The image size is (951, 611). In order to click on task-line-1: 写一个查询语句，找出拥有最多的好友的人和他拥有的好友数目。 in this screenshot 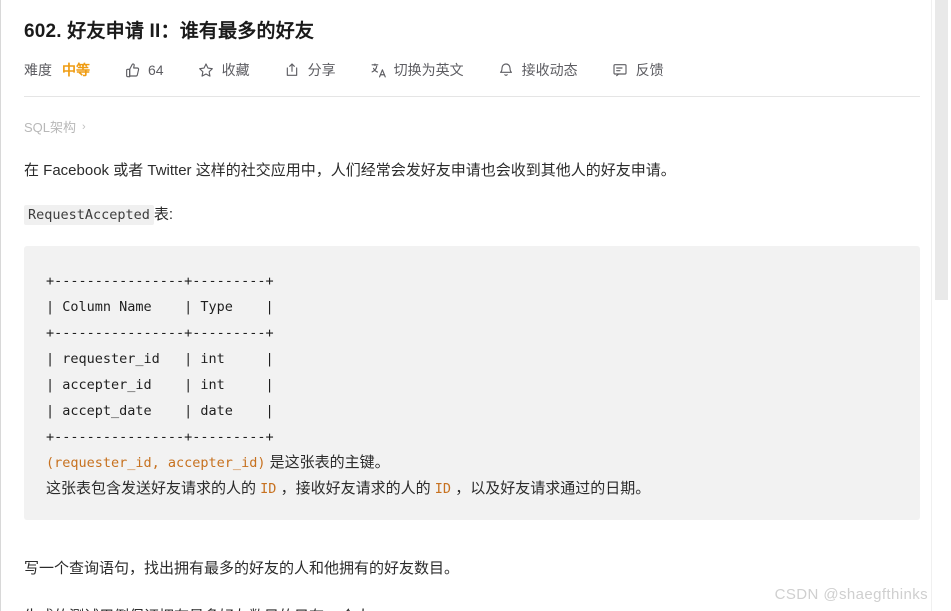, I will do `click(242, 568)`.